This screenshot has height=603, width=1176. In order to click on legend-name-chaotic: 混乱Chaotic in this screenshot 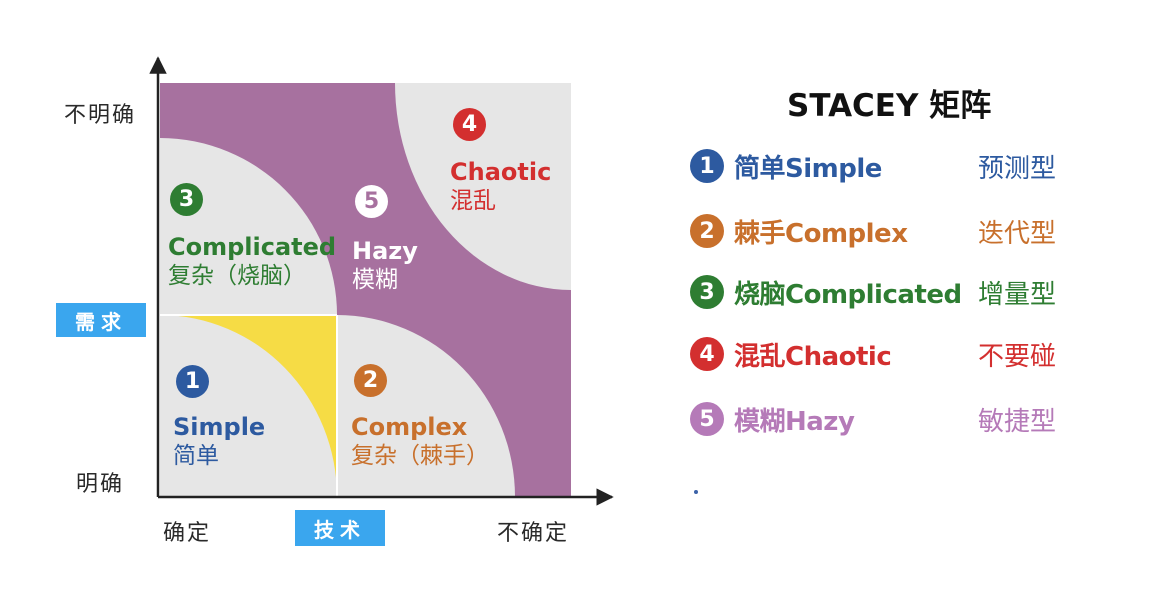, I will do `click(813, 356)`.